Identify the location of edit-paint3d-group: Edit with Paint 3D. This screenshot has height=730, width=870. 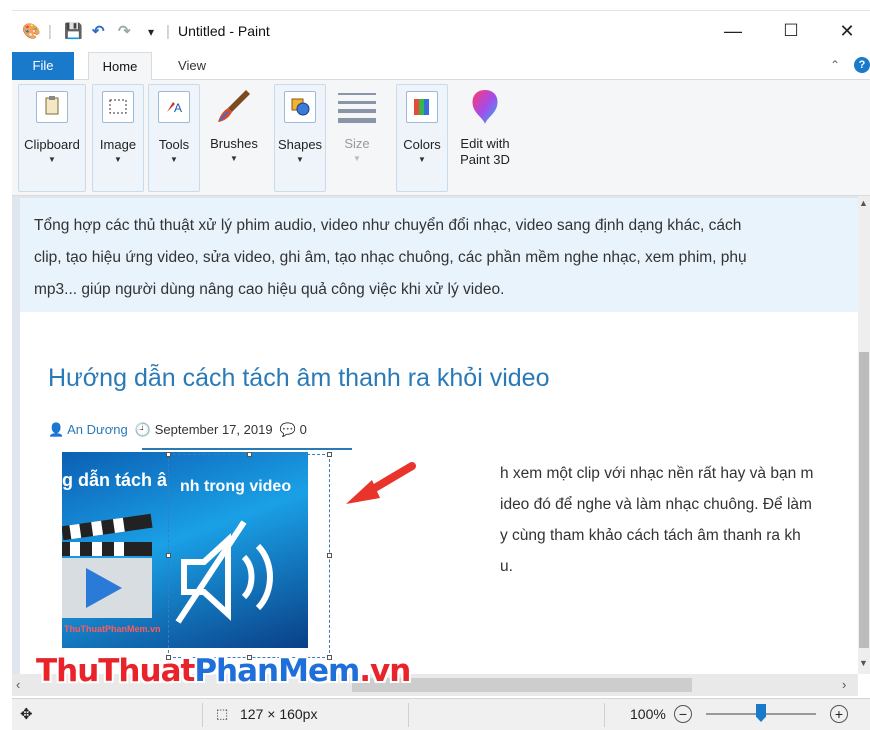
(485, 138).